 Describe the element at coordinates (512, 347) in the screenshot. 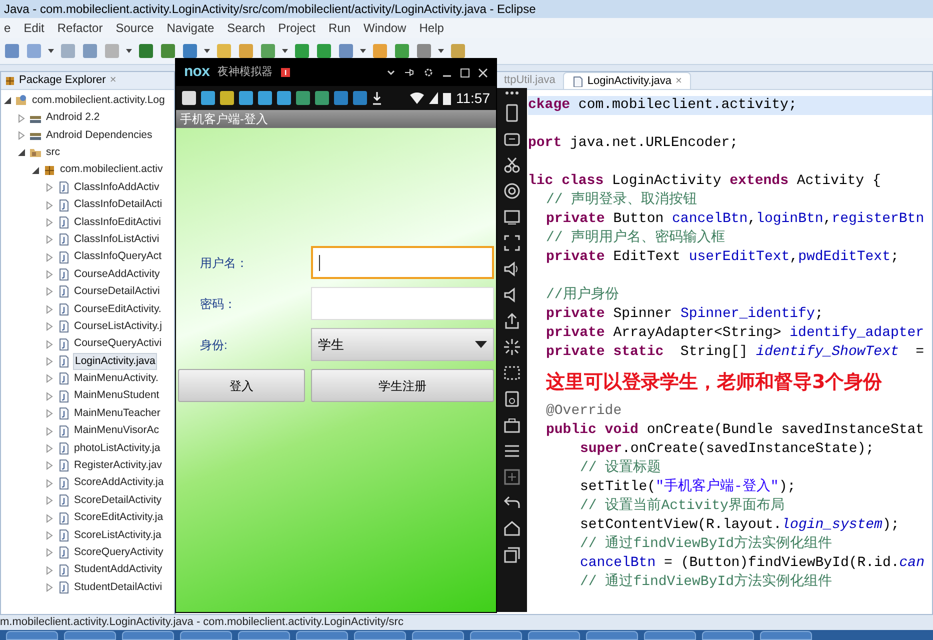

I see `shake-icon` at that location.